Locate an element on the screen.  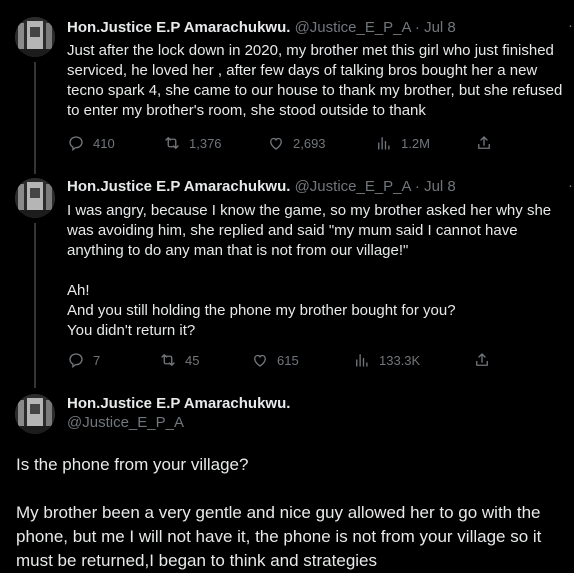
reply-count: 7 is located at coordinates (97, 360).